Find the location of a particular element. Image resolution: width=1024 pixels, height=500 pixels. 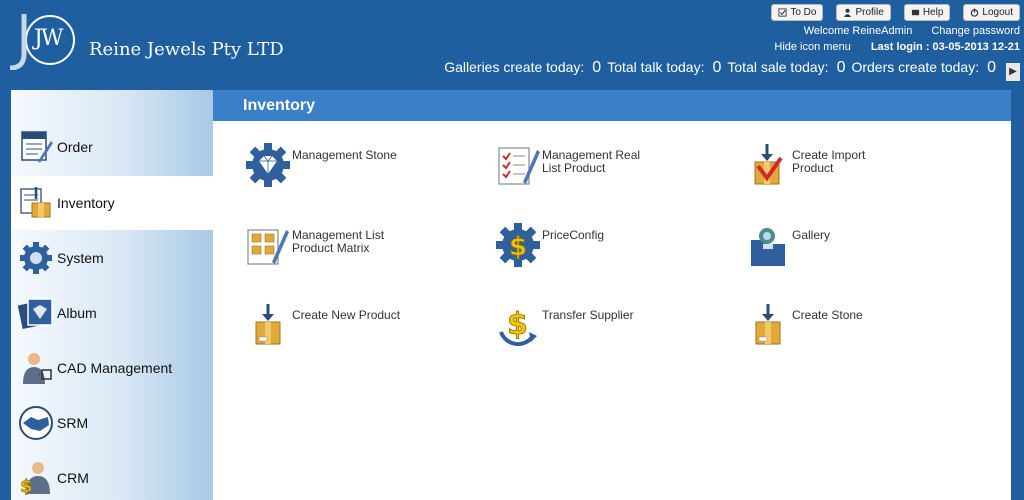

logo-initials: JW is located at coordinates (48, 38).